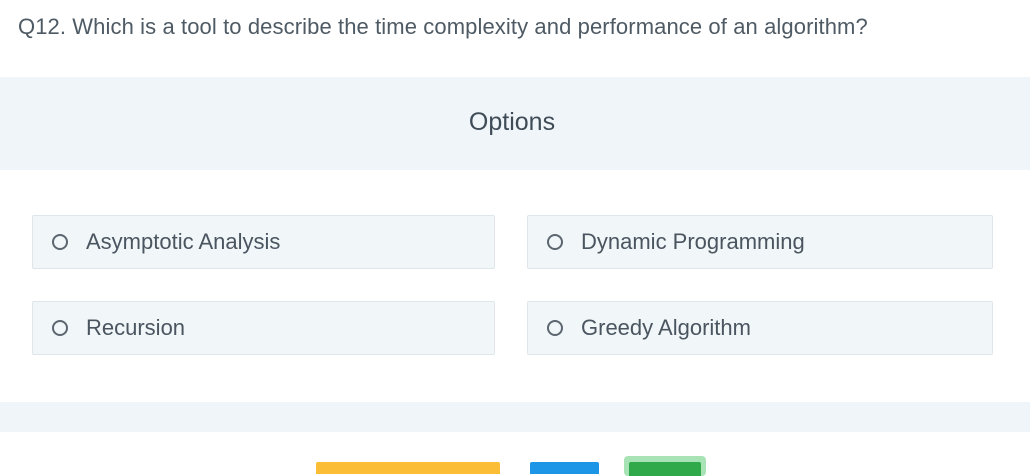  Describe the element at coordinates (263, 328) in the screenshot. I see `option-recursion: Recursion` at that location.